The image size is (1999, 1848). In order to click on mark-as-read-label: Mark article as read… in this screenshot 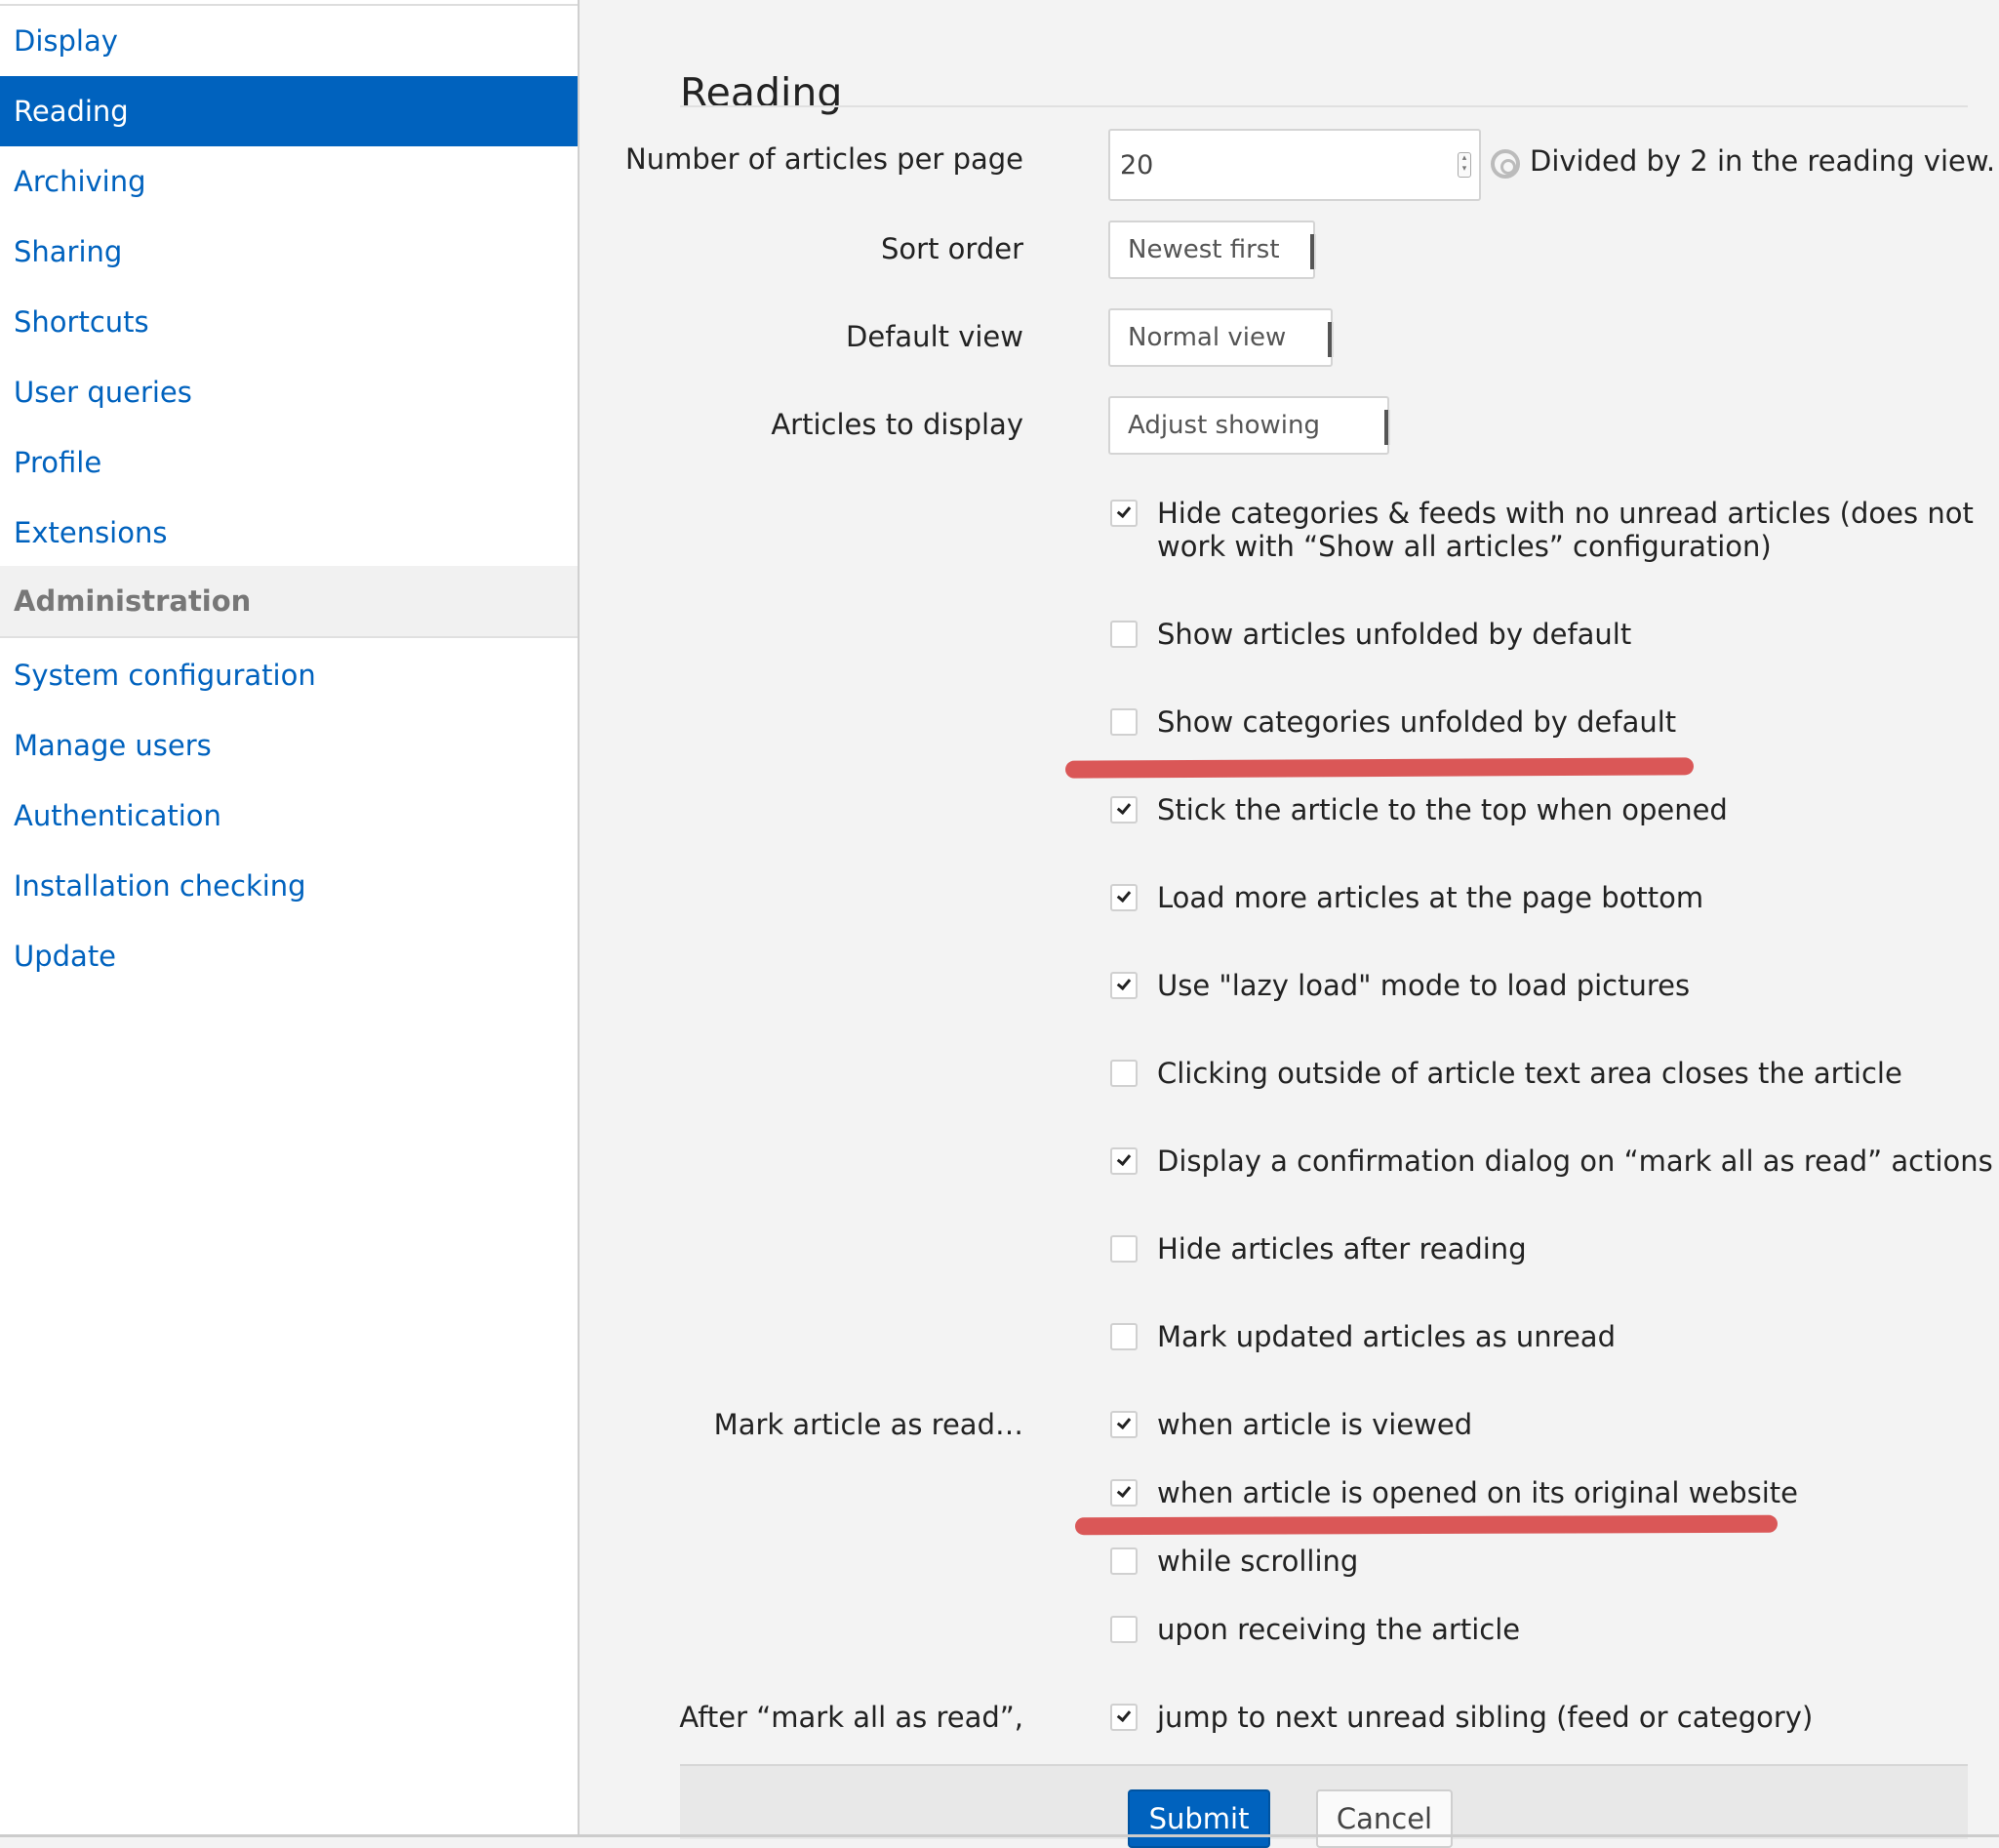, I will do `click(868, 1425)`.